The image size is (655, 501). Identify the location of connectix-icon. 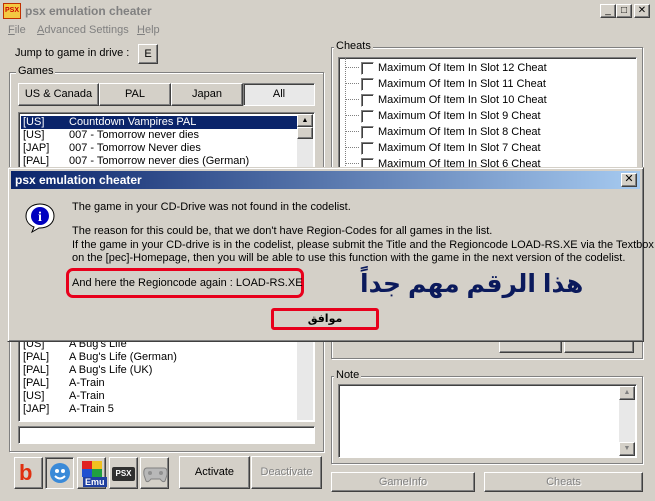
(59, 473).